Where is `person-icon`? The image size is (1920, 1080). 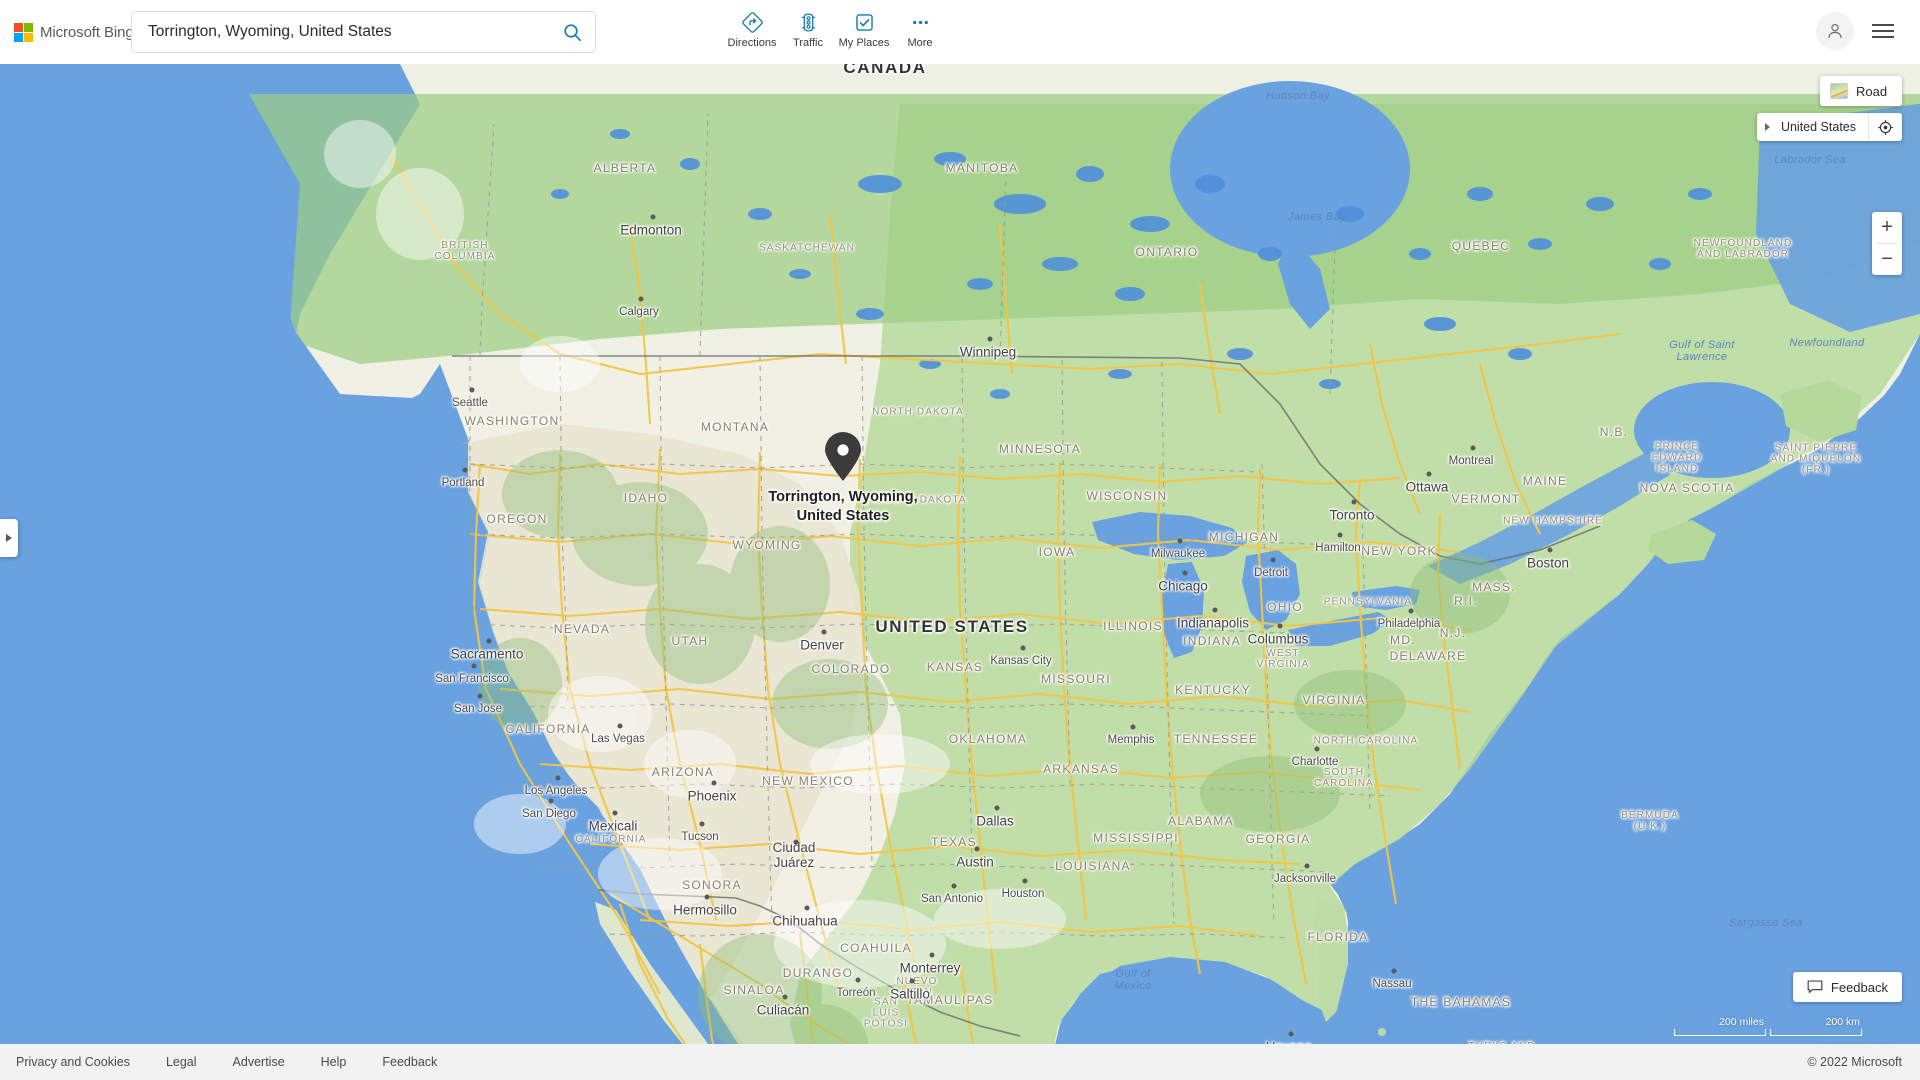
person-icon is located at coordinates (1835, 30).